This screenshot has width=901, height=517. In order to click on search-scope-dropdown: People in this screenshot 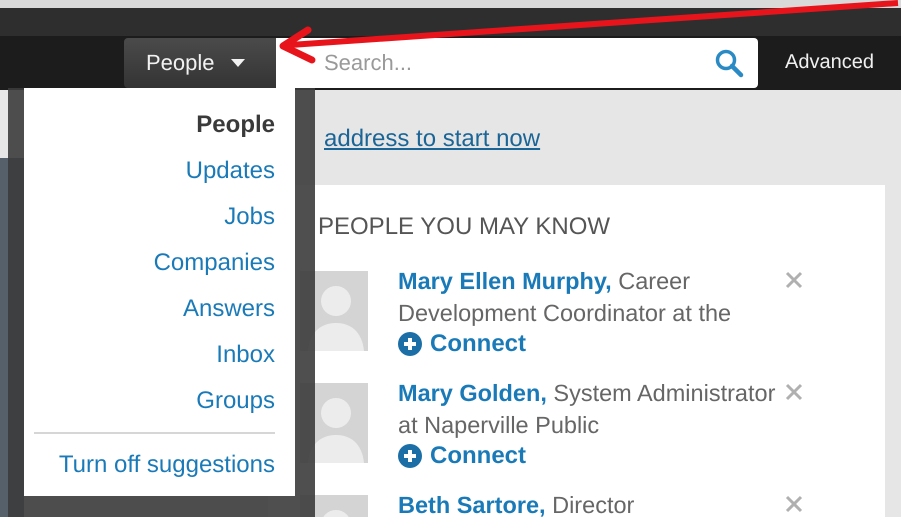, I will do `click(200, 63)`.